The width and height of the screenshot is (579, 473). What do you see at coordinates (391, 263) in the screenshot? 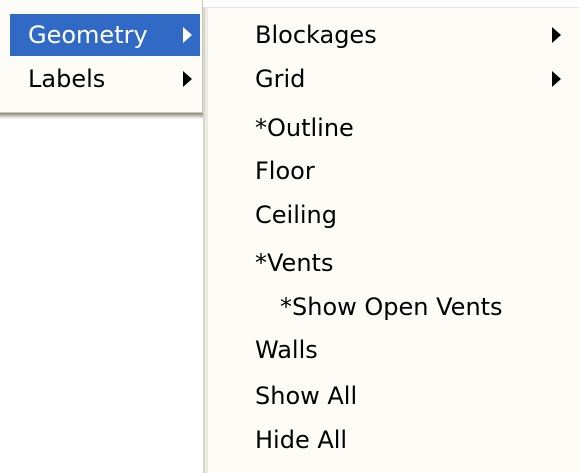
I see `submenu-item-vents: *Vents` at bounding box center [391, 263].